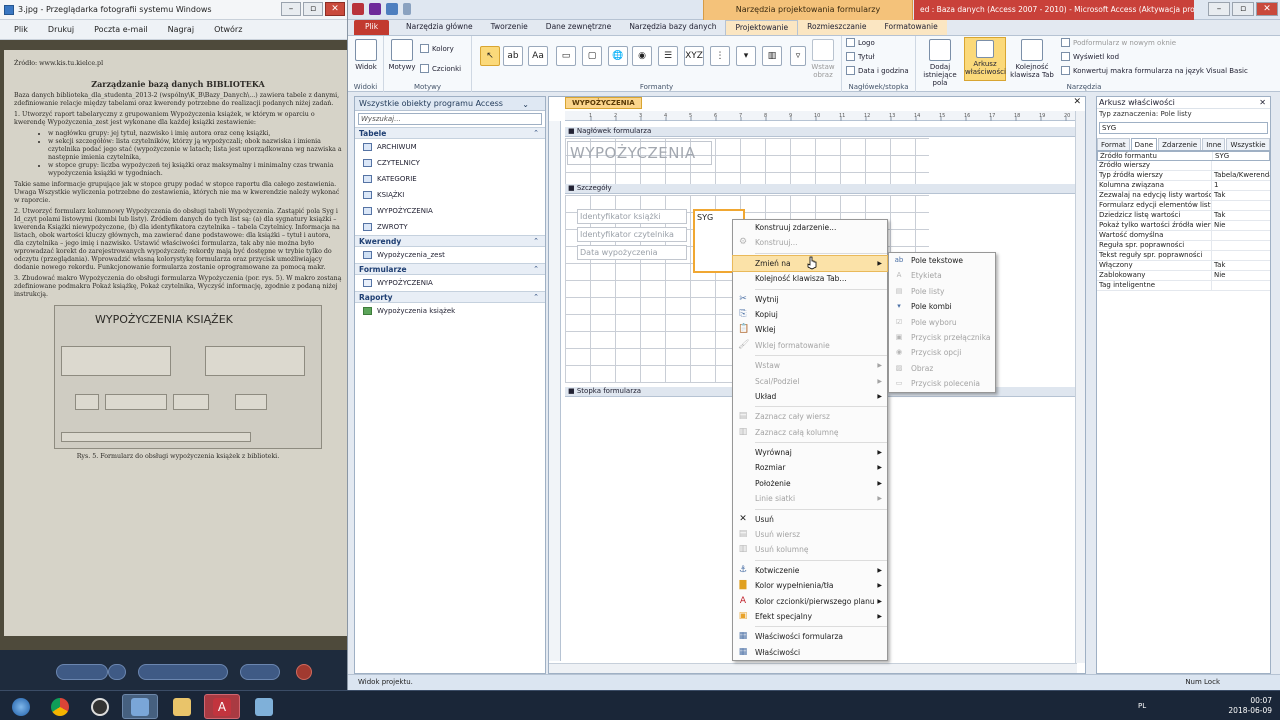 The image size is (1280, 720). What do you see at coordinates (592, 56) in the screenshot?
I see `tab-control-icon: ▢` at bounding box center [592, 56].